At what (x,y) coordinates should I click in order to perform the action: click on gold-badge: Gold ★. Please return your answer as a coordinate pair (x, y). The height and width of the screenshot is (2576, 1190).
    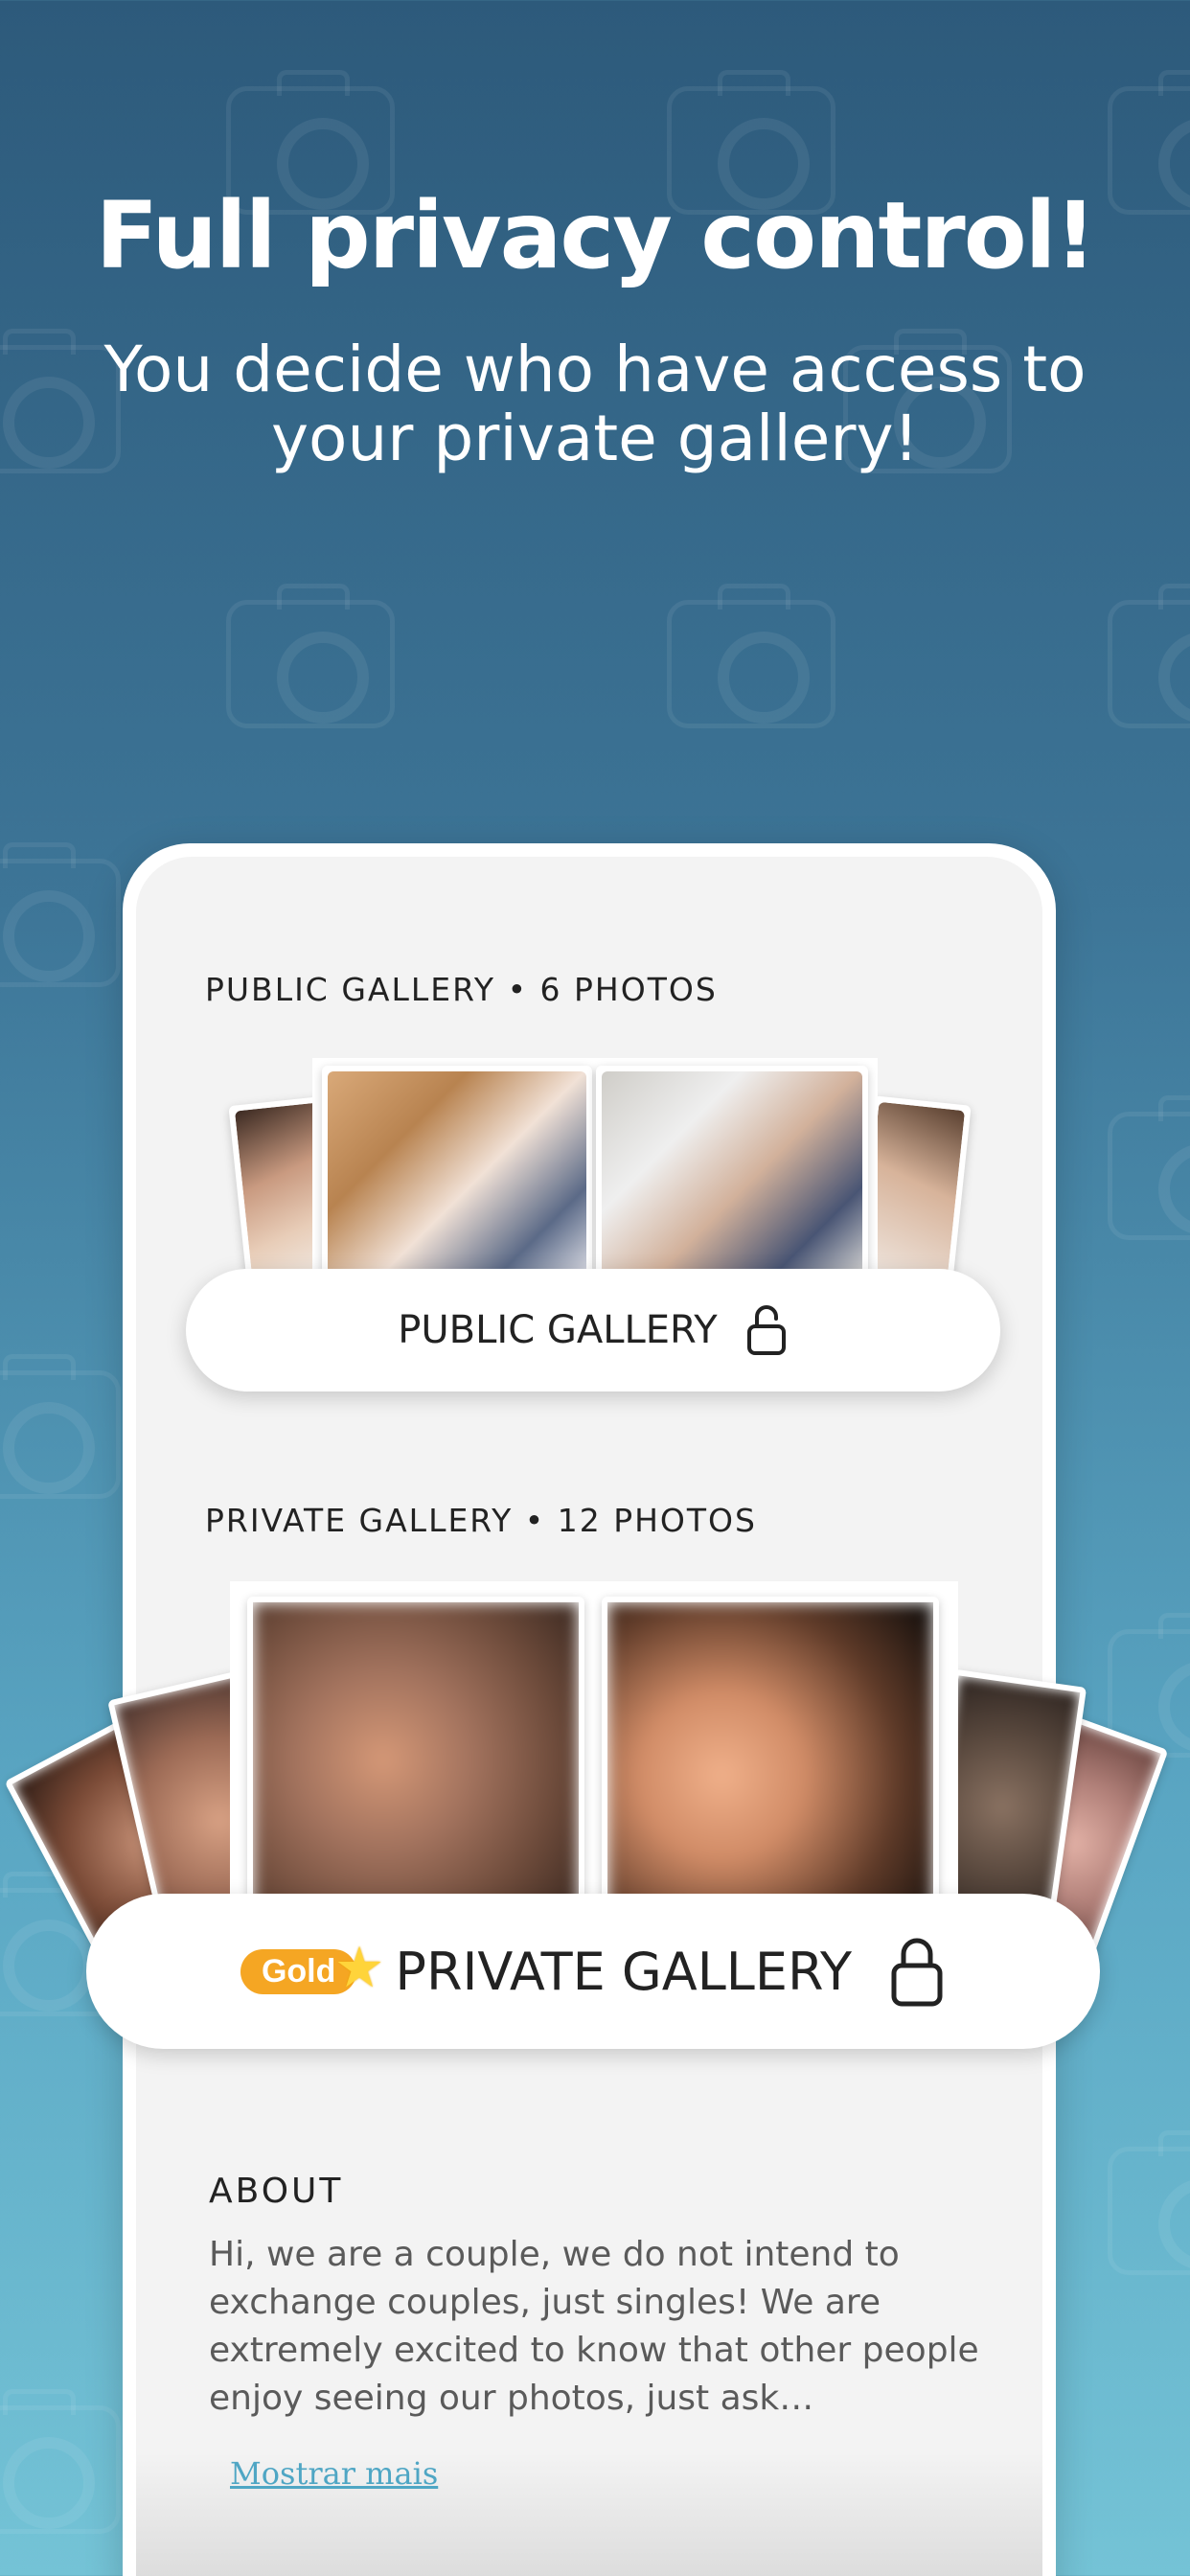
    Looking at the image, I should click on (311, 1968).